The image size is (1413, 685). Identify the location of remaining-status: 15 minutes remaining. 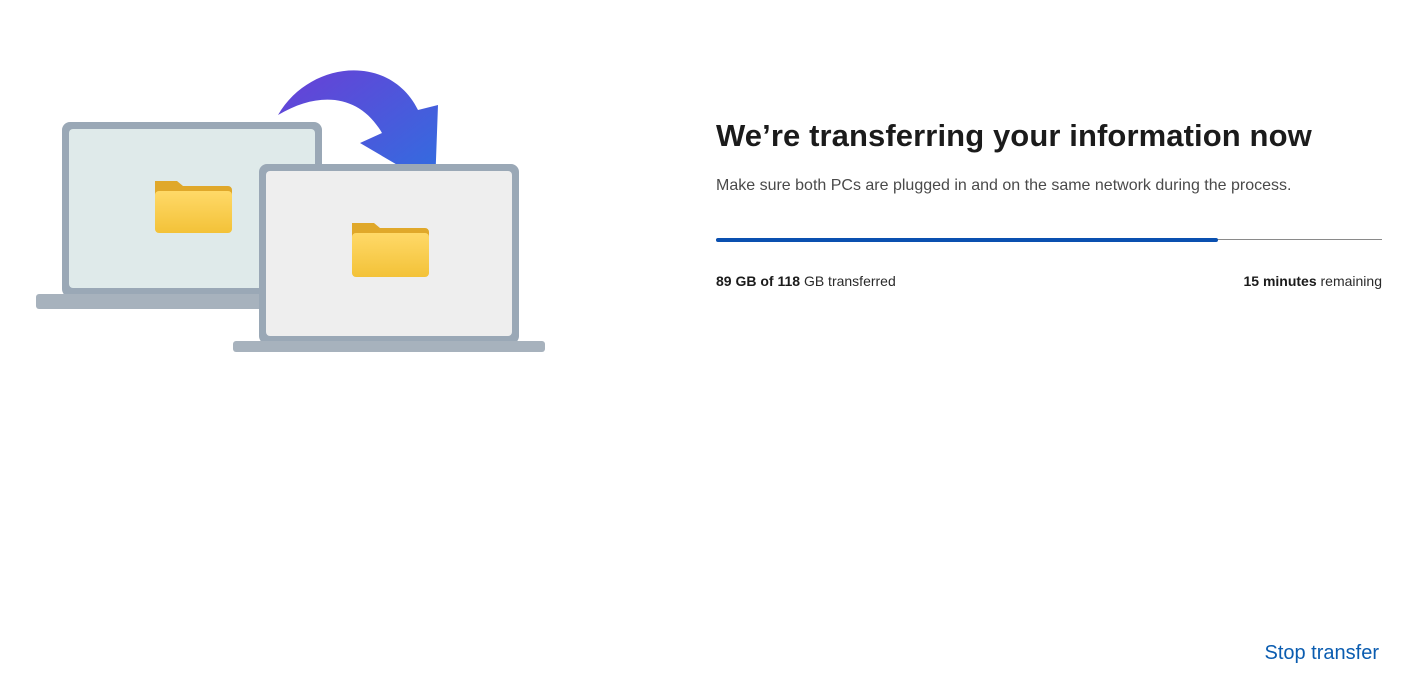
(1312, 281).